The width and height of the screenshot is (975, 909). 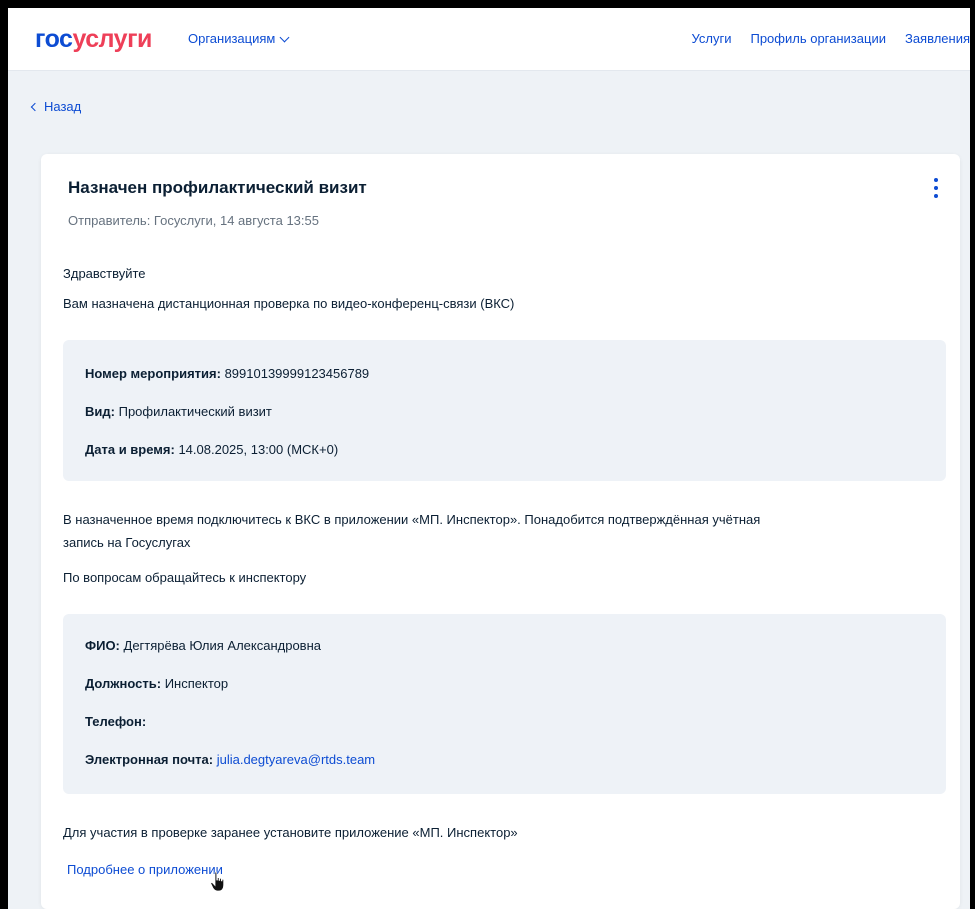 What do you see at coordinates (195, 411) in the screenshot?
I see `event-type-value: Профилактический визит` at bounding box center [195, 411].